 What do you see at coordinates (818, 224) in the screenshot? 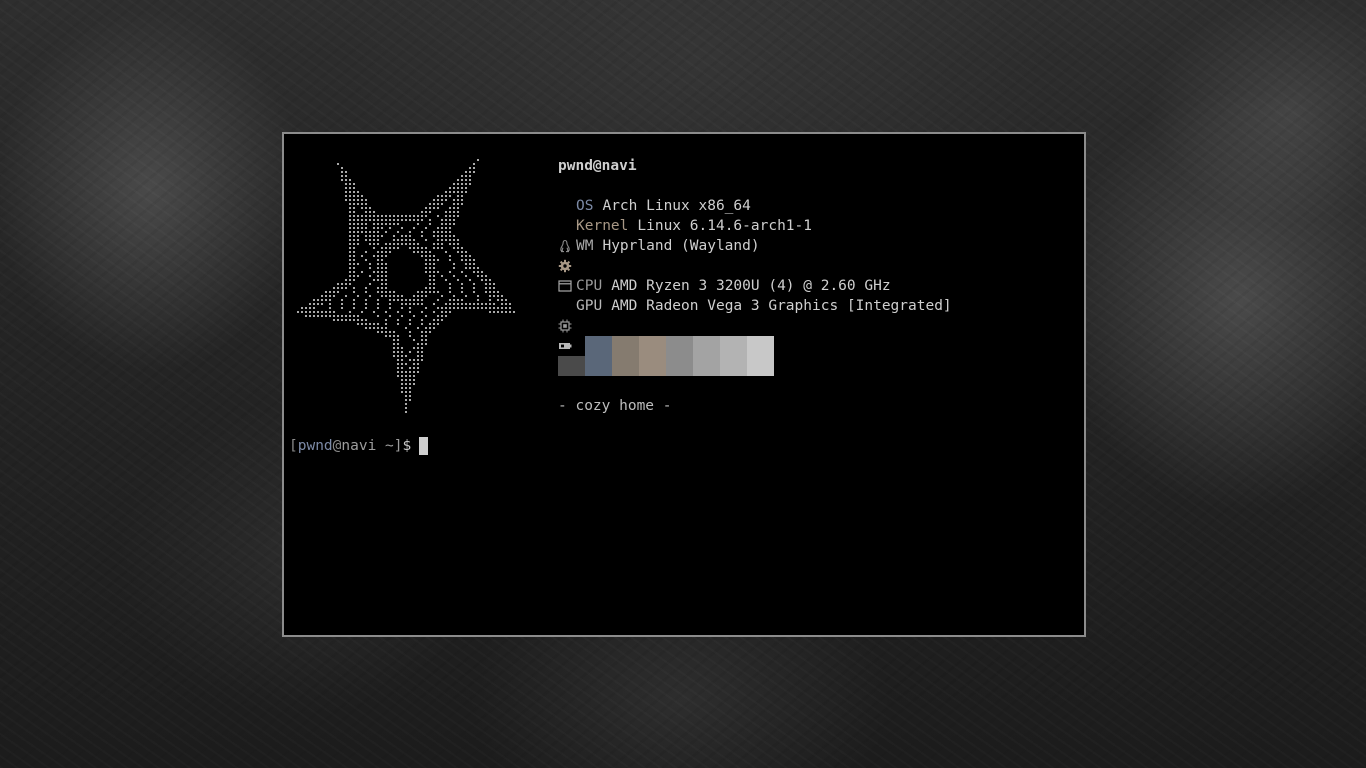
I see `info-row-os: OS Arch Linux x86_64` at bounding box center [818, 224].